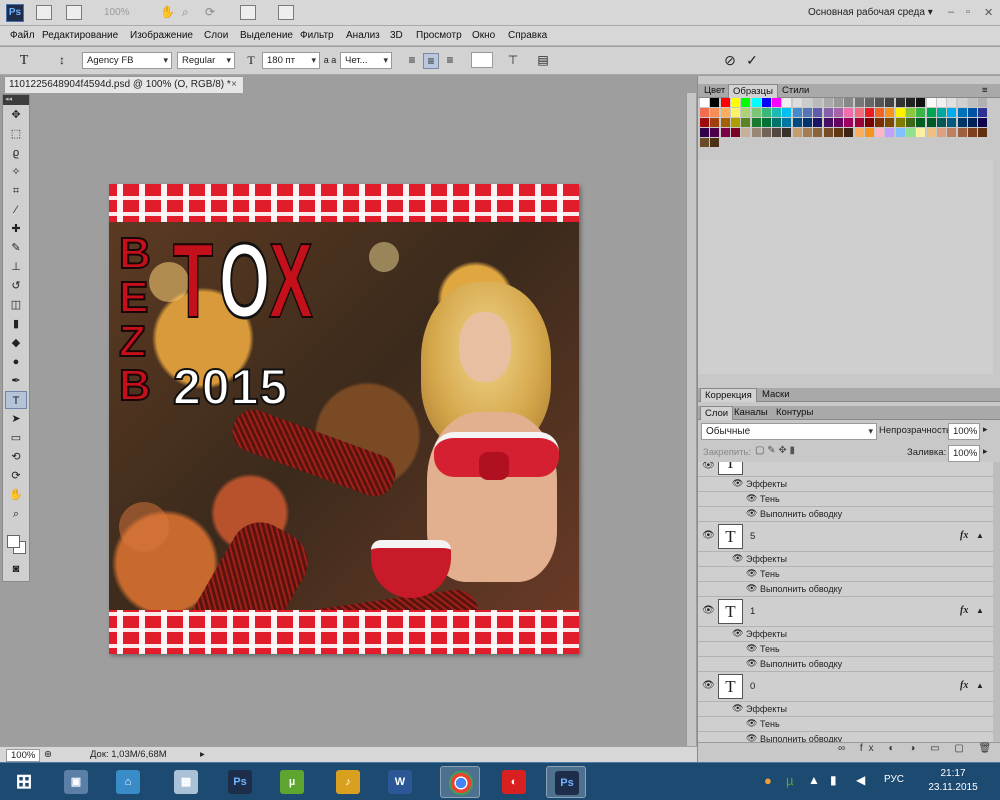 This screenshot has width=1000, height=800. What do you see at coordinates (24, 782) in the screenshot?
I see `start-button: ⊞` at bounding box center [24, 782].